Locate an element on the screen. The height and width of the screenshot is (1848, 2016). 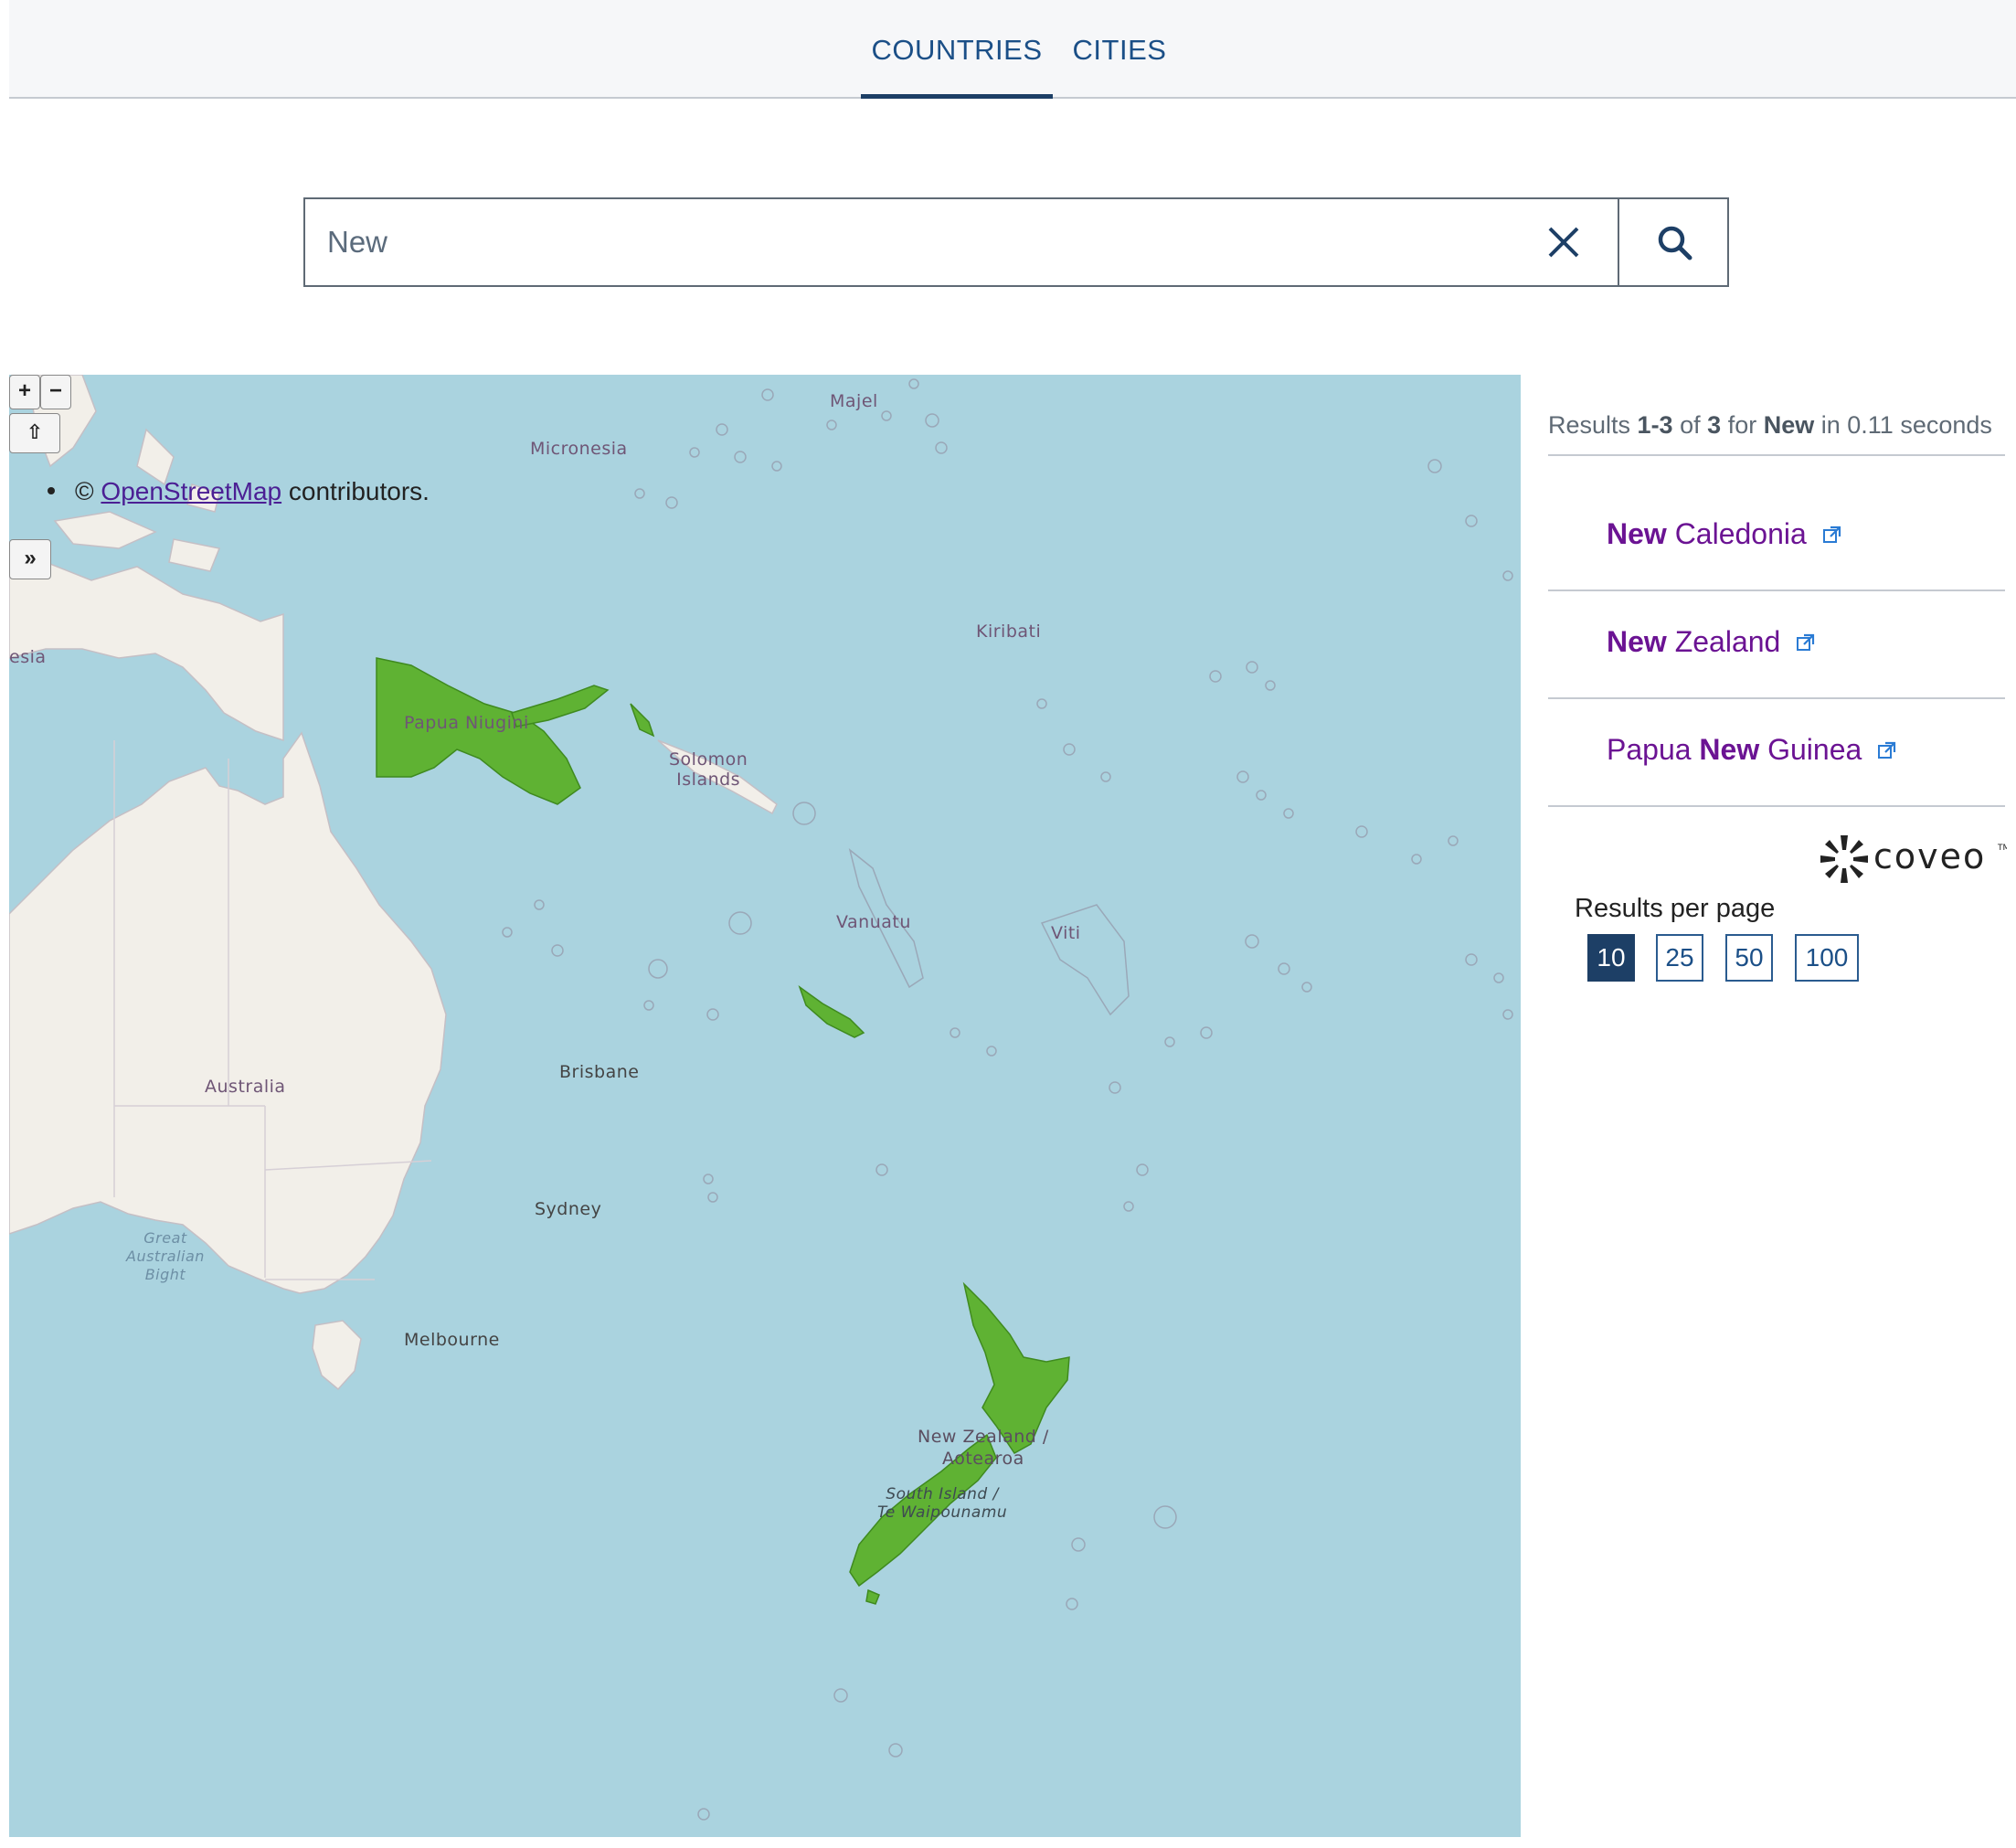
search-input is located at coordinates (909, 242).